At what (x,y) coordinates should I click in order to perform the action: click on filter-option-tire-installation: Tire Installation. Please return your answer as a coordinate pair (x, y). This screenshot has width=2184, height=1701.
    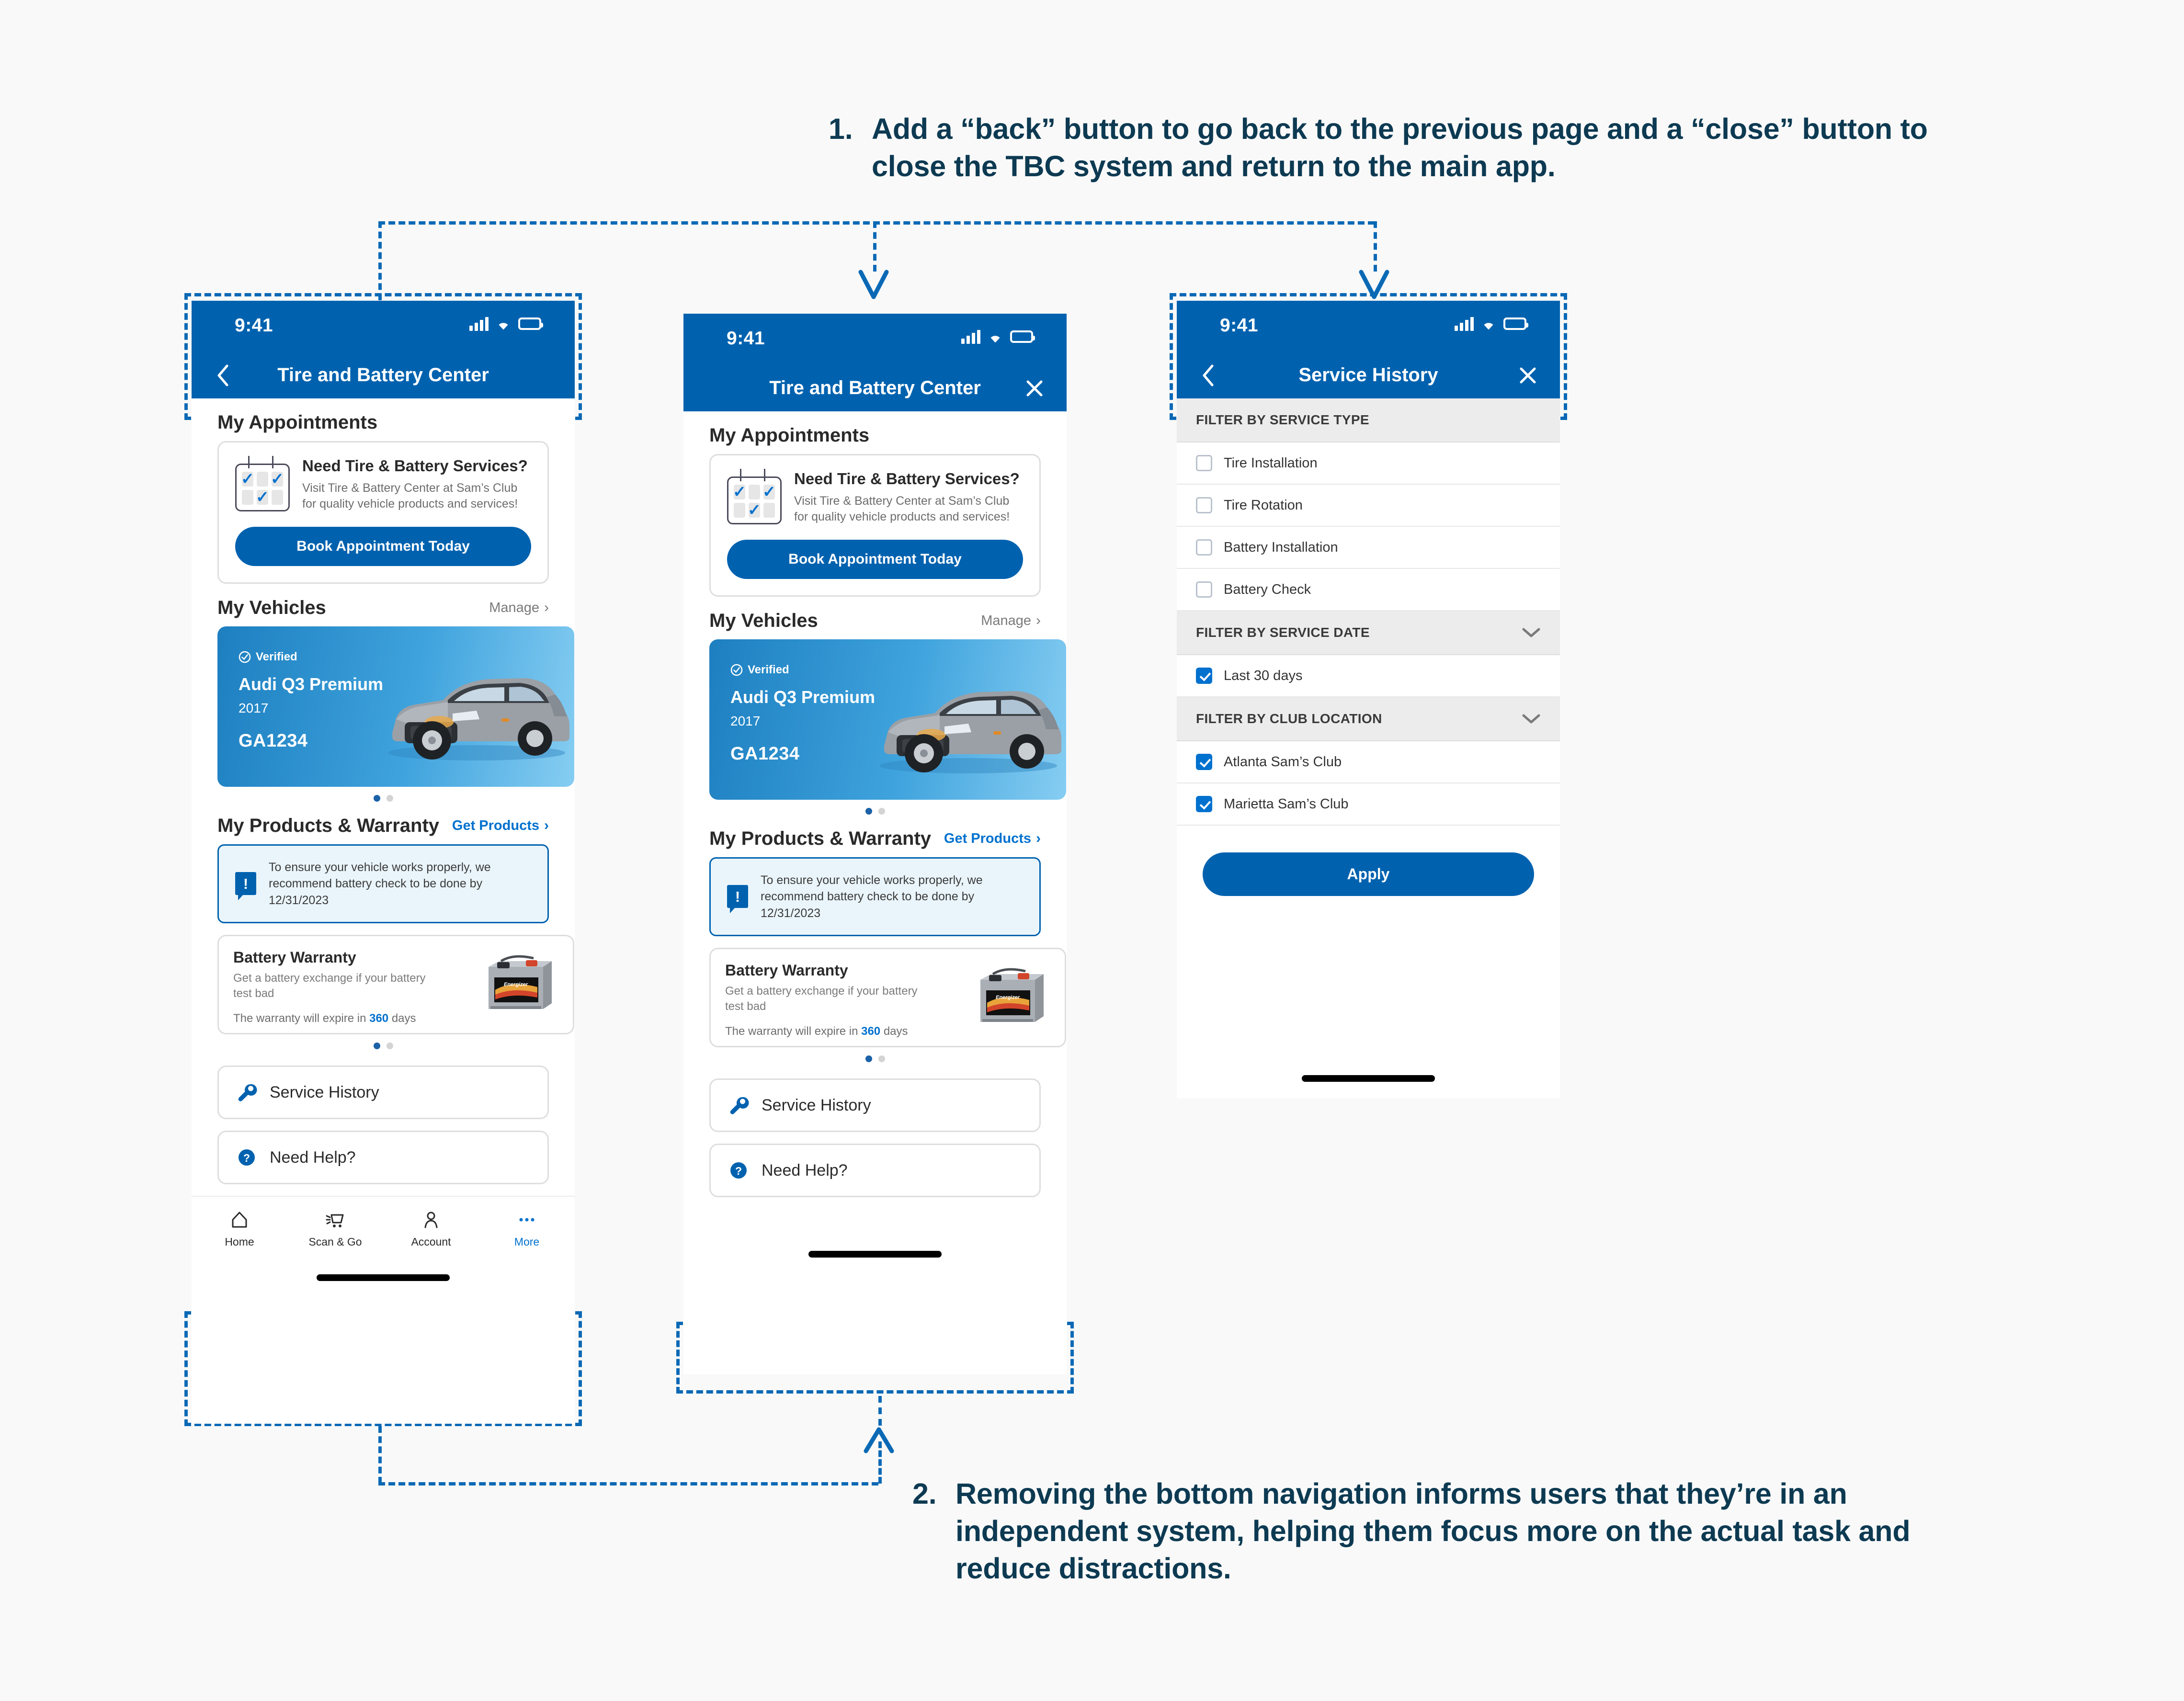
    Looking at the image, I should click on (1368, 463).